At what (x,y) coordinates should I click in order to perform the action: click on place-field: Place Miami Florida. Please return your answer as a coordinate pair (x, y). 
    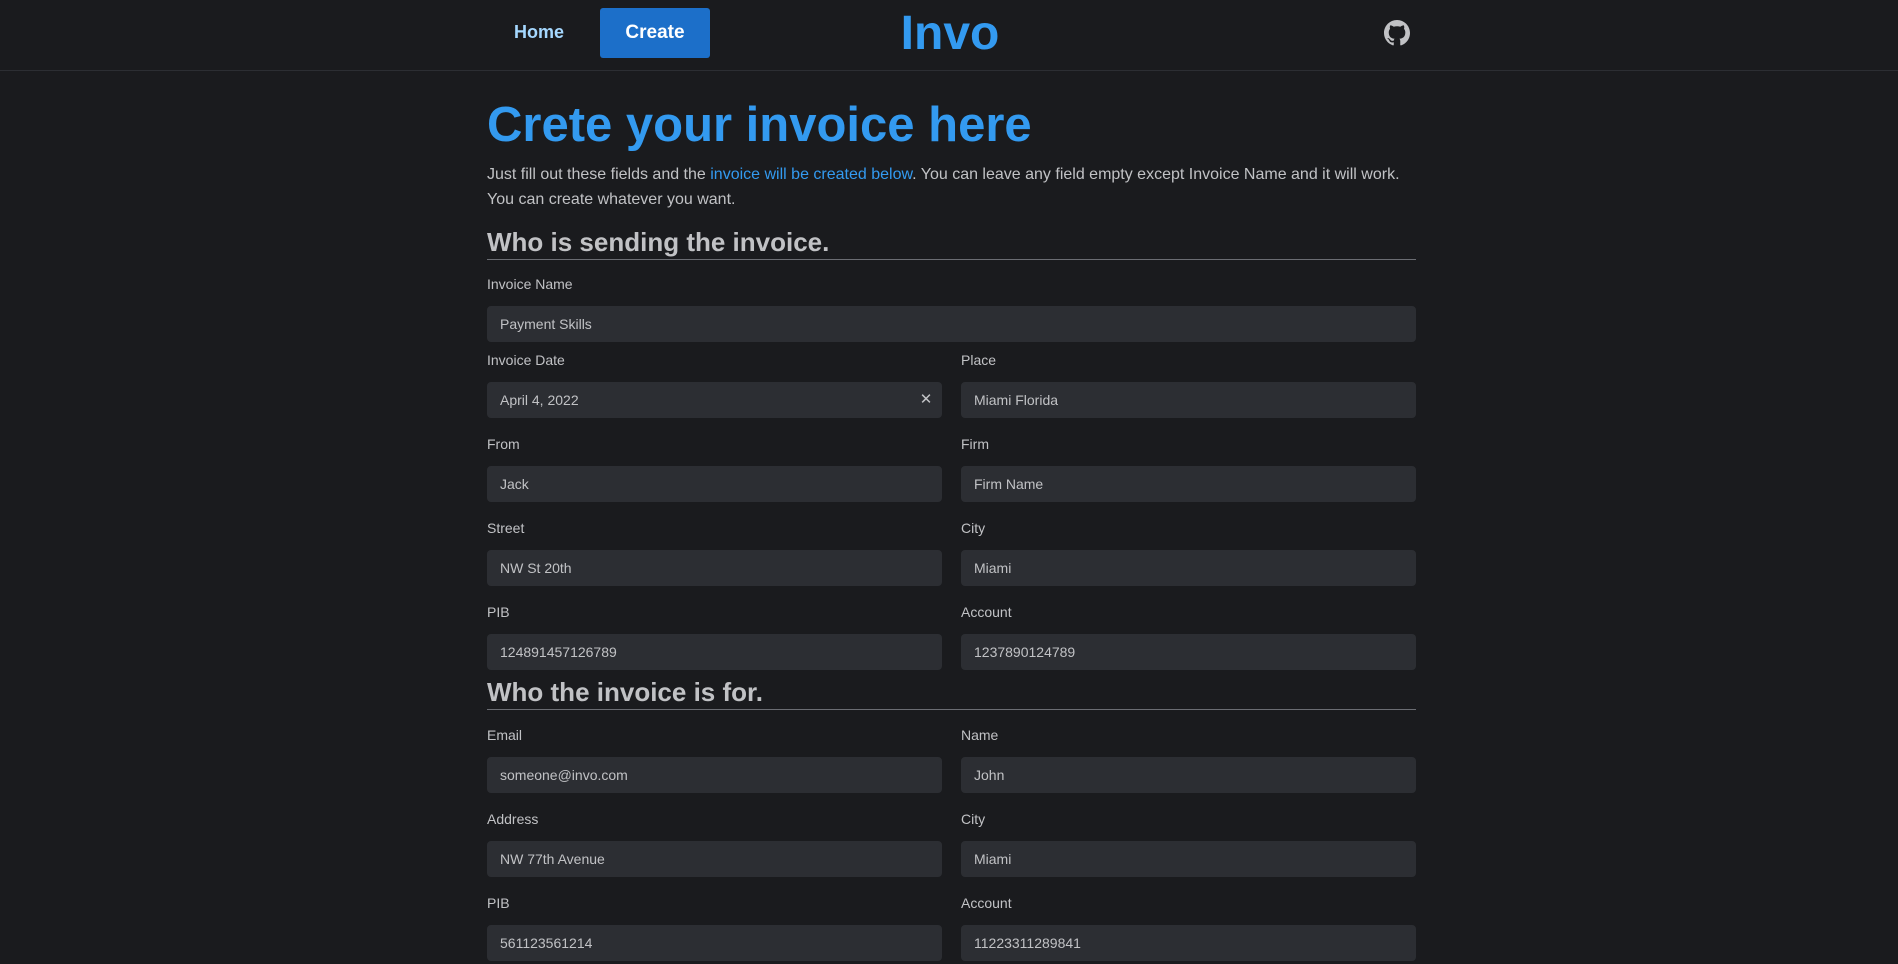
    Looking at the image, I should click on (1188, 384).